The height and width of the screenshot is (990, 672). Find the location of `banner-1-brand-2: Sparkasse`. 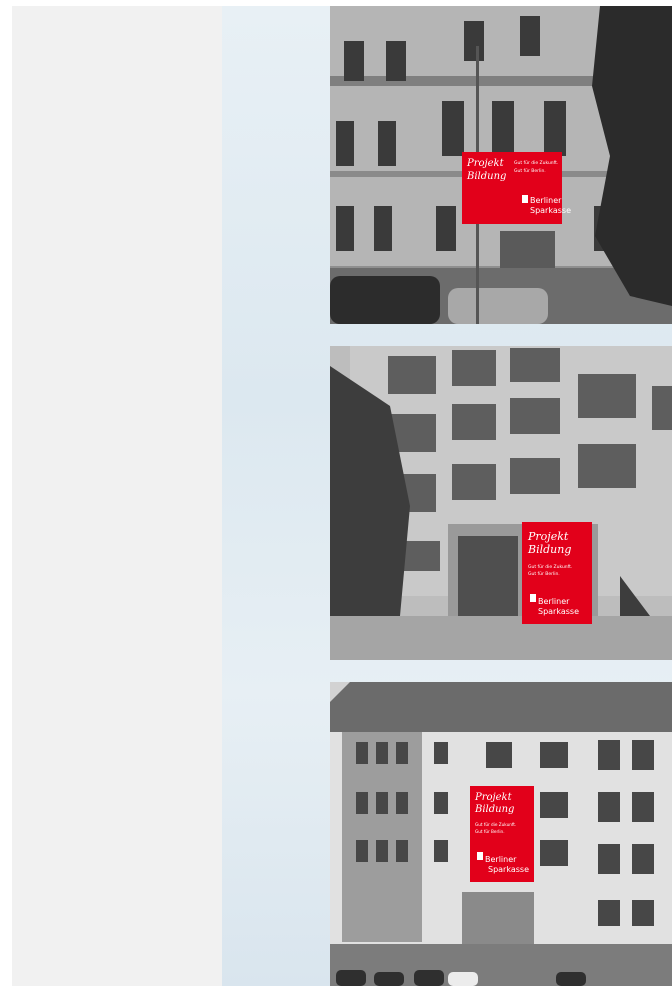

banner-1-brand-2: Sparkasse is located at coordinates (550, 210).